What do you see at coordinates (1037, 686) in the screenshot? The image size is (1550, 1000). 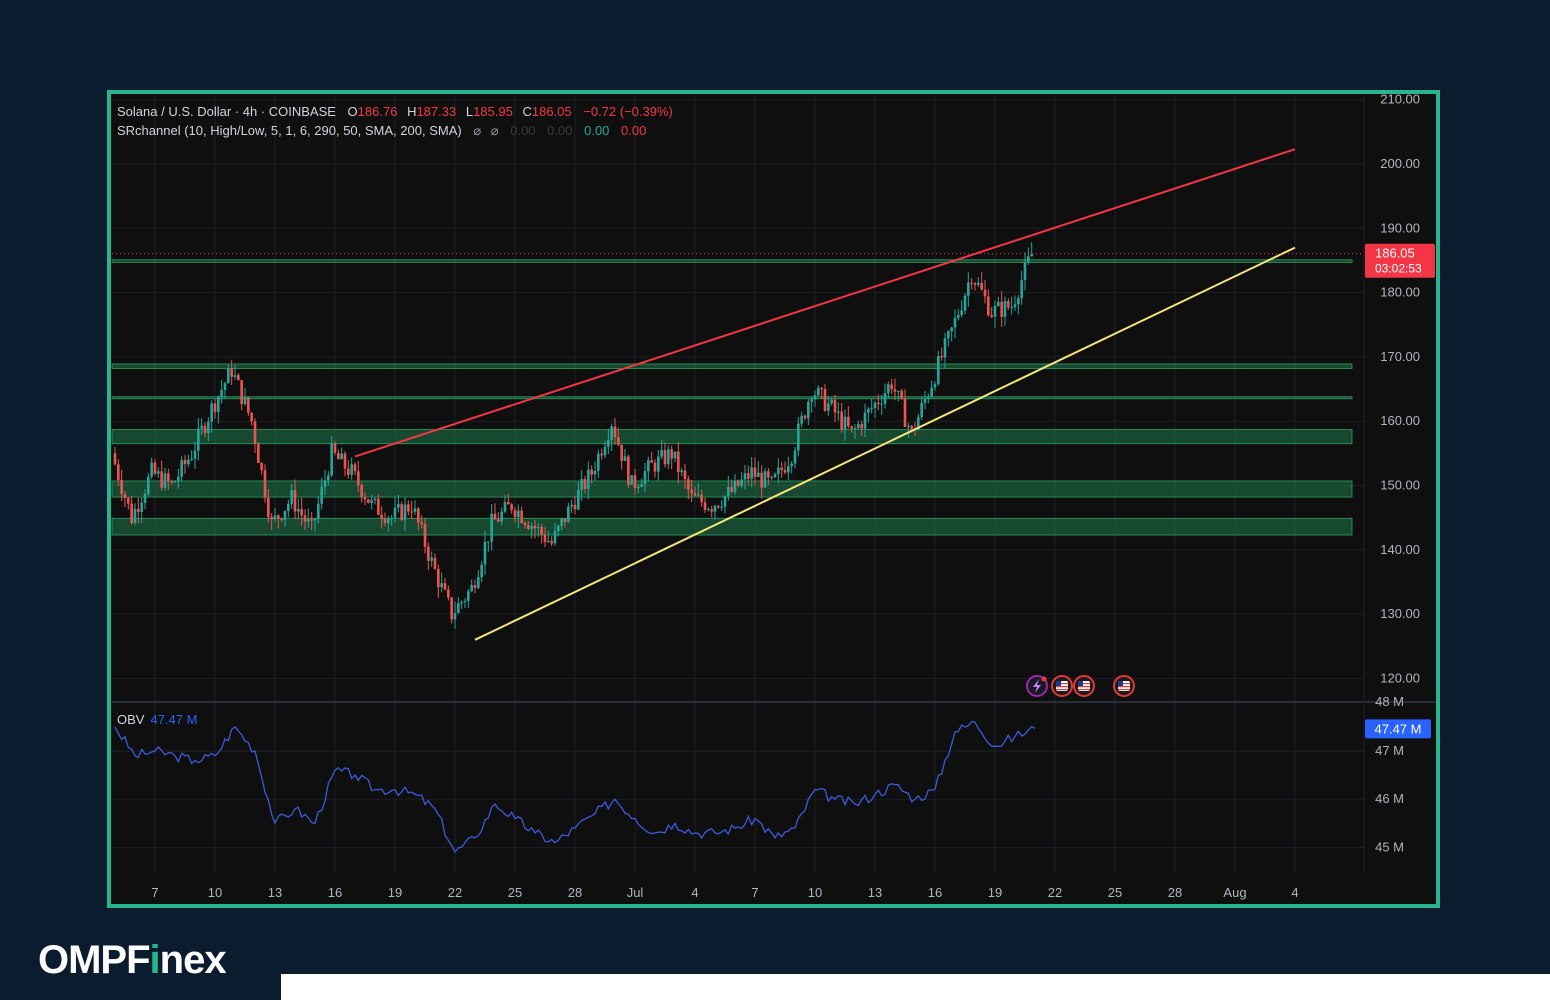 I see `lightning-event-icon` at bounding box center [1037, 686].